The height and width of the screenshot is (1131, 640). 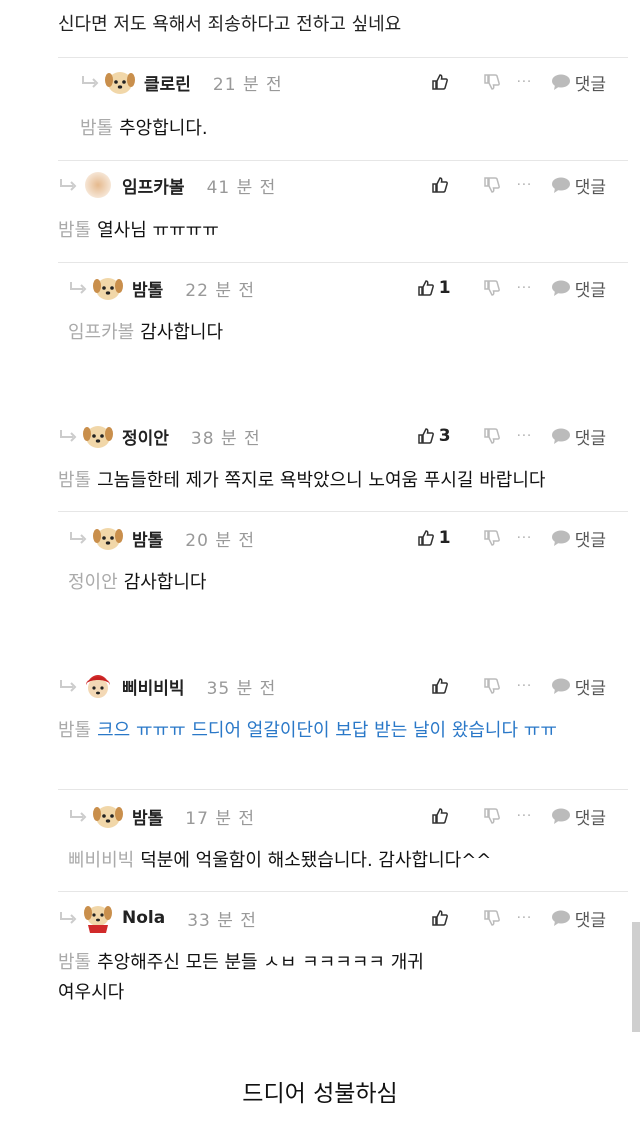 What do you see at coordinates (137, 583) in the screenshot?
I see `comment-body: 정이안 감사합니다` at bounding box center [137, 583].